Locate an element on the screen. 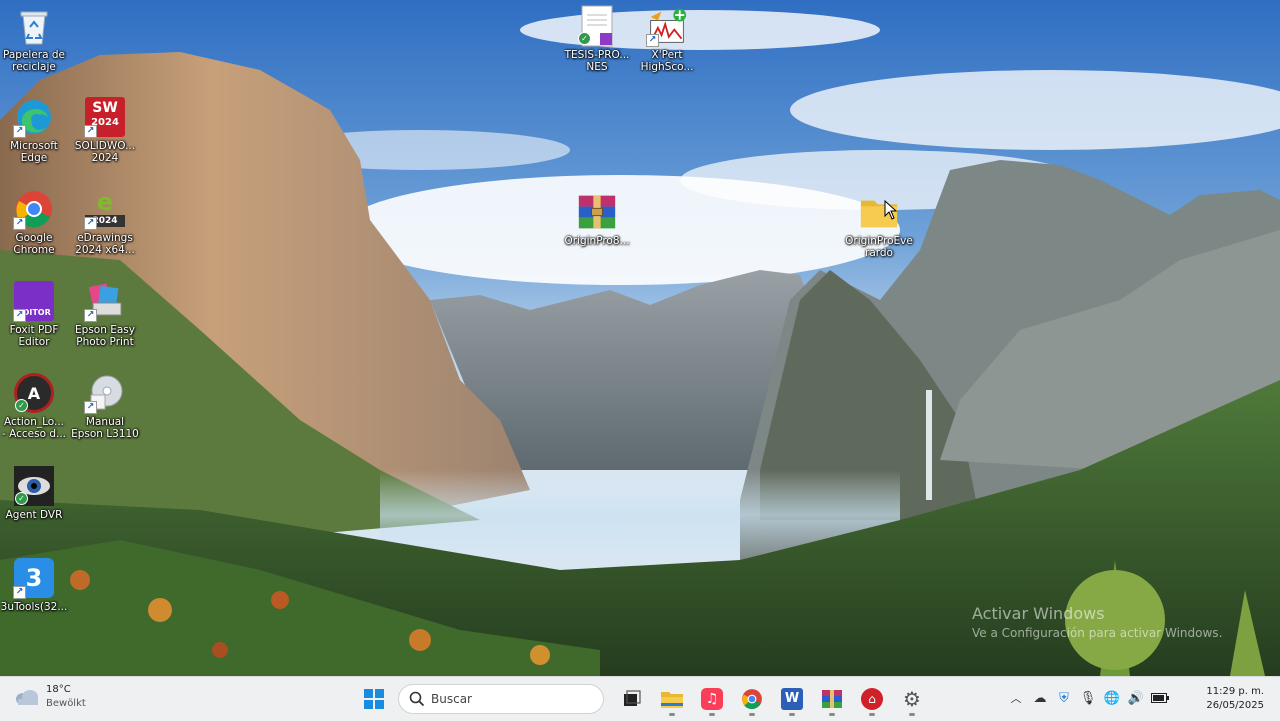 The height and width of the screenshot is (721, 1280). solidworks-icon: SW 2024 ↗ is located at coordinates (104, 117).